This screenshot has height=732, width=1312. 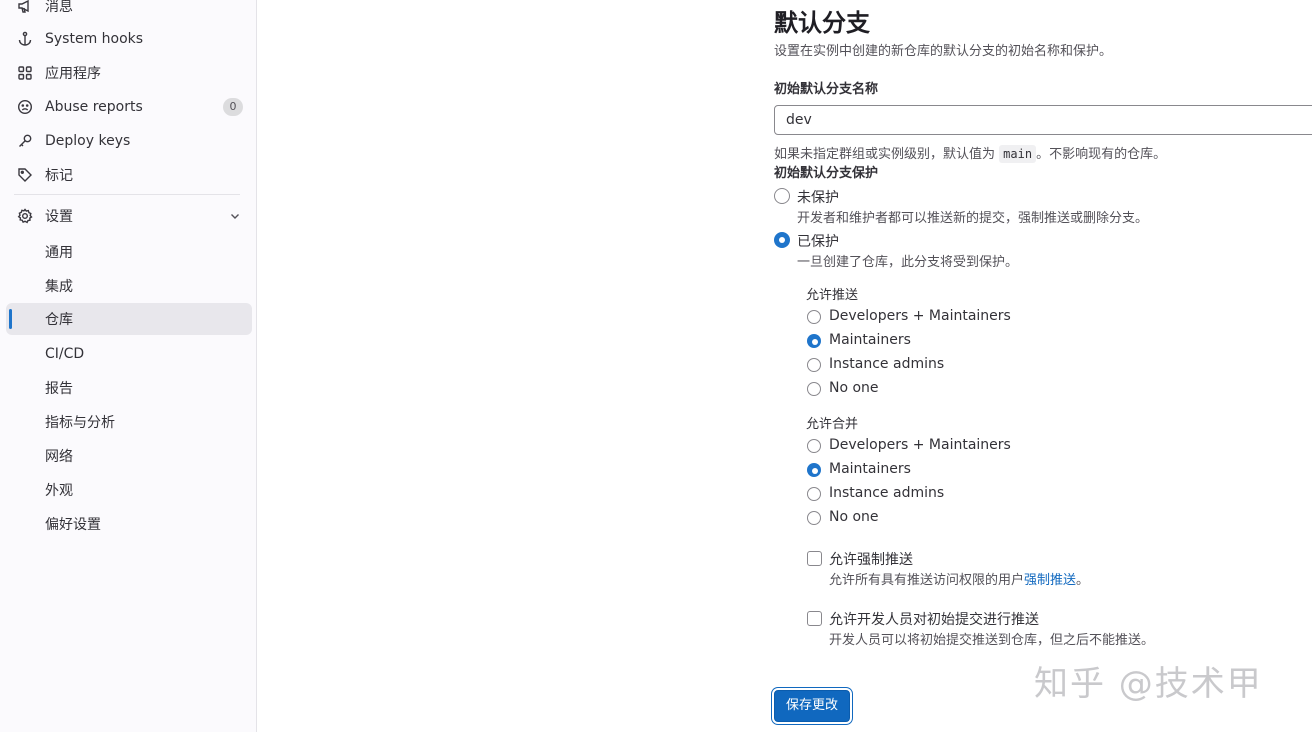 I want to click on allowed-to-merge-label: 允许合并, so click(x=832, y=424).